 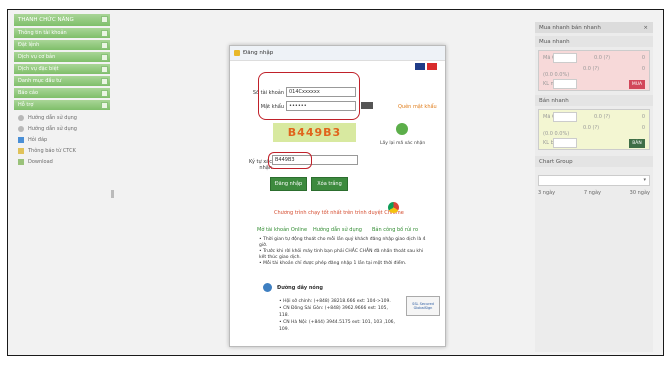 What do you see at coordinates (591, 128) in the screenshot?
I see `sell-price-2: 0.0 (?)` at bounding box center [591, 128].